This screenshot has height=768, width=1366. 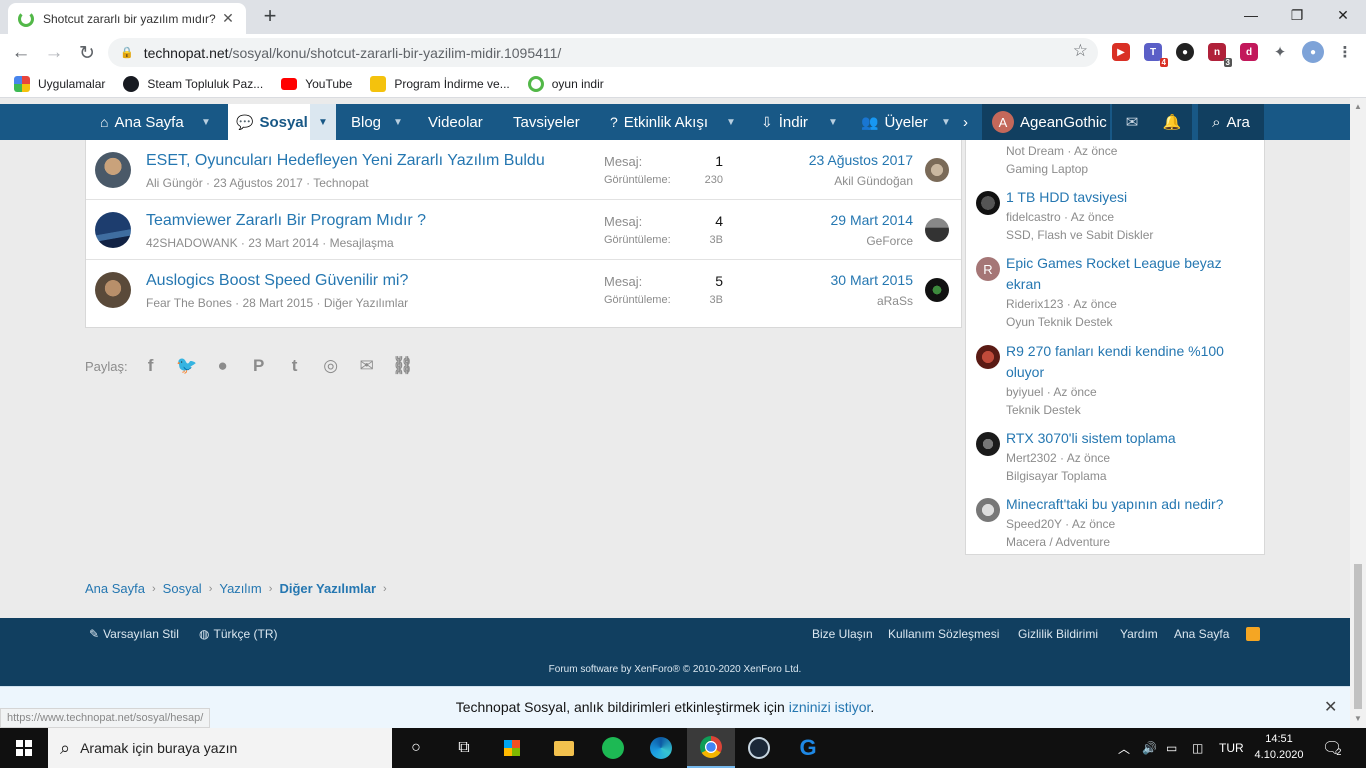 I want to click on edge-icon, so click(x=661, y=748).